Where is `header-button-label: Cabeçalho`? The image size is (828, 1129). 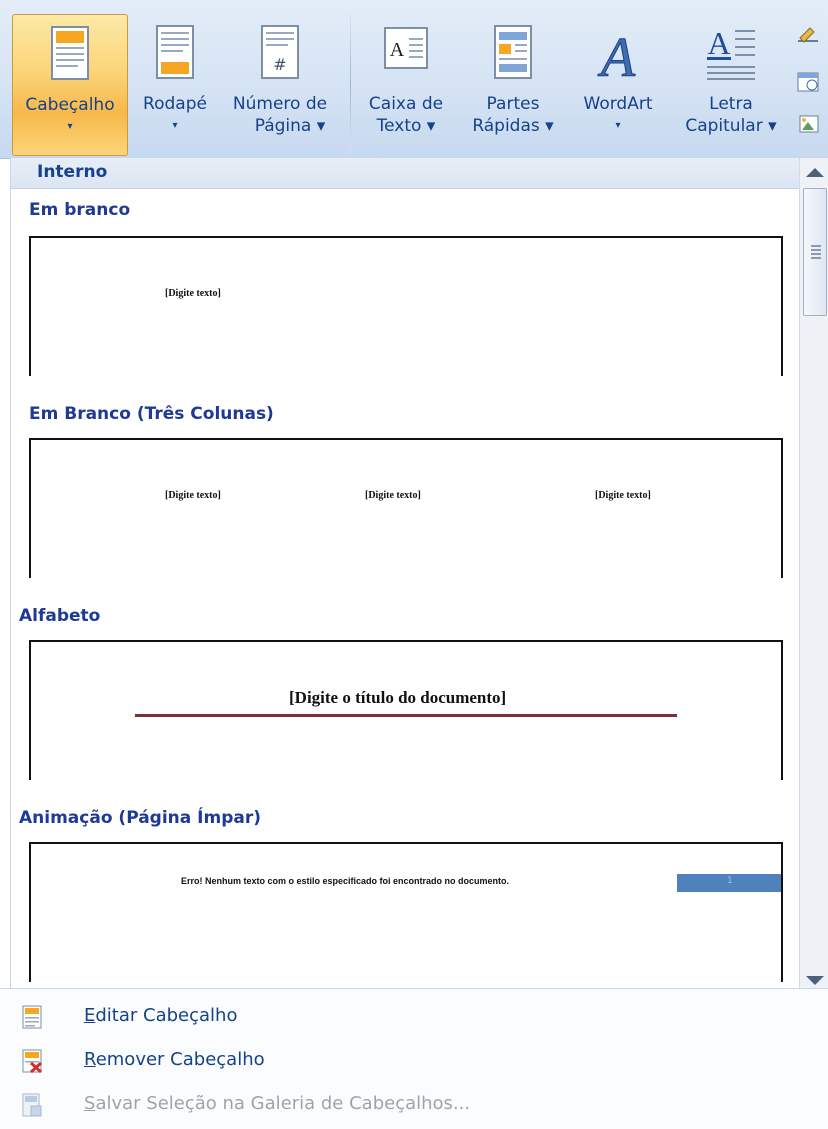 header-button-label: Cabeçalho is located at coordinates (70, 105).